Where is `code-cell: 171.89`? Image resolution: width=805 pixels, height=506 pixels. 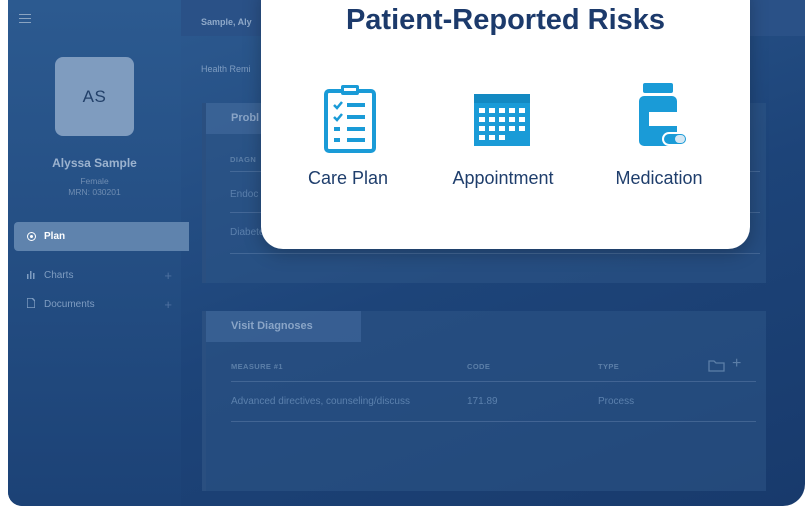 code-cell: 171.89 is located at coordinates (482, 401).